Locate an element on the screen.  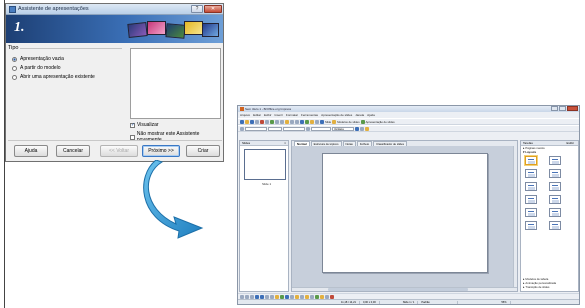
flowchart-icon is located at coordinates (297, 296).